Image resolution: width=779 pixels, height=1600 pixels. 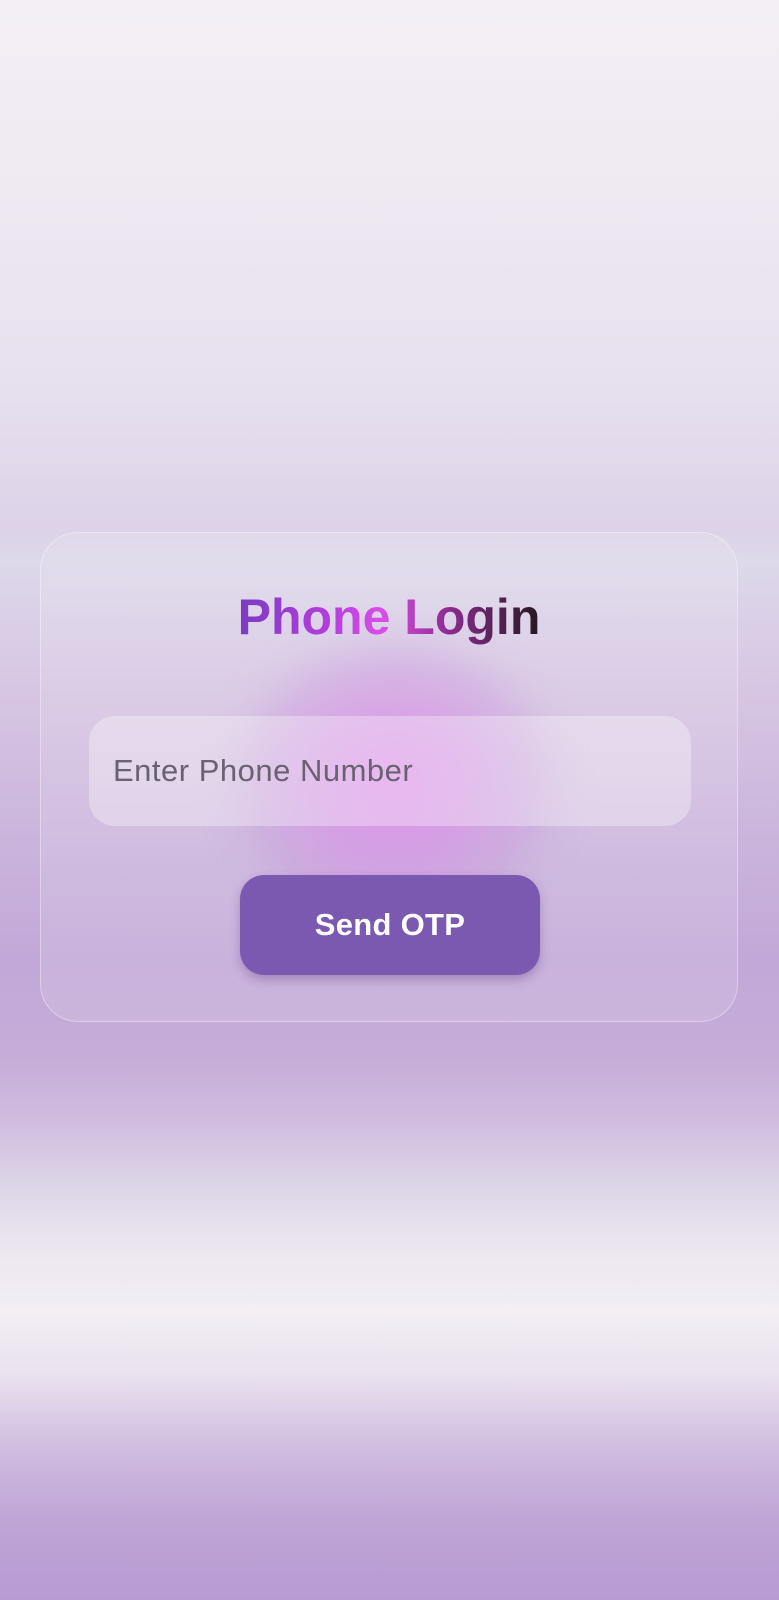 I want to click on page-title: Phone Login, so click(x=389, y=617).